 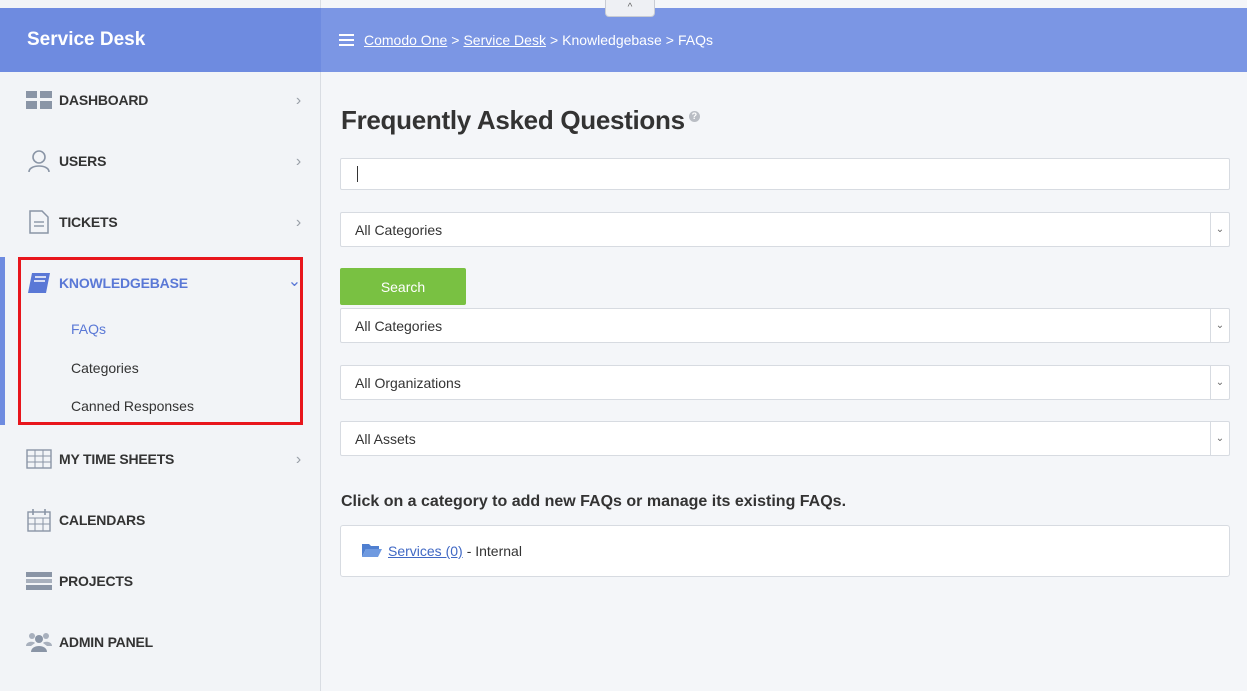 I want to click on user-icon, so click(x=39, y=161).